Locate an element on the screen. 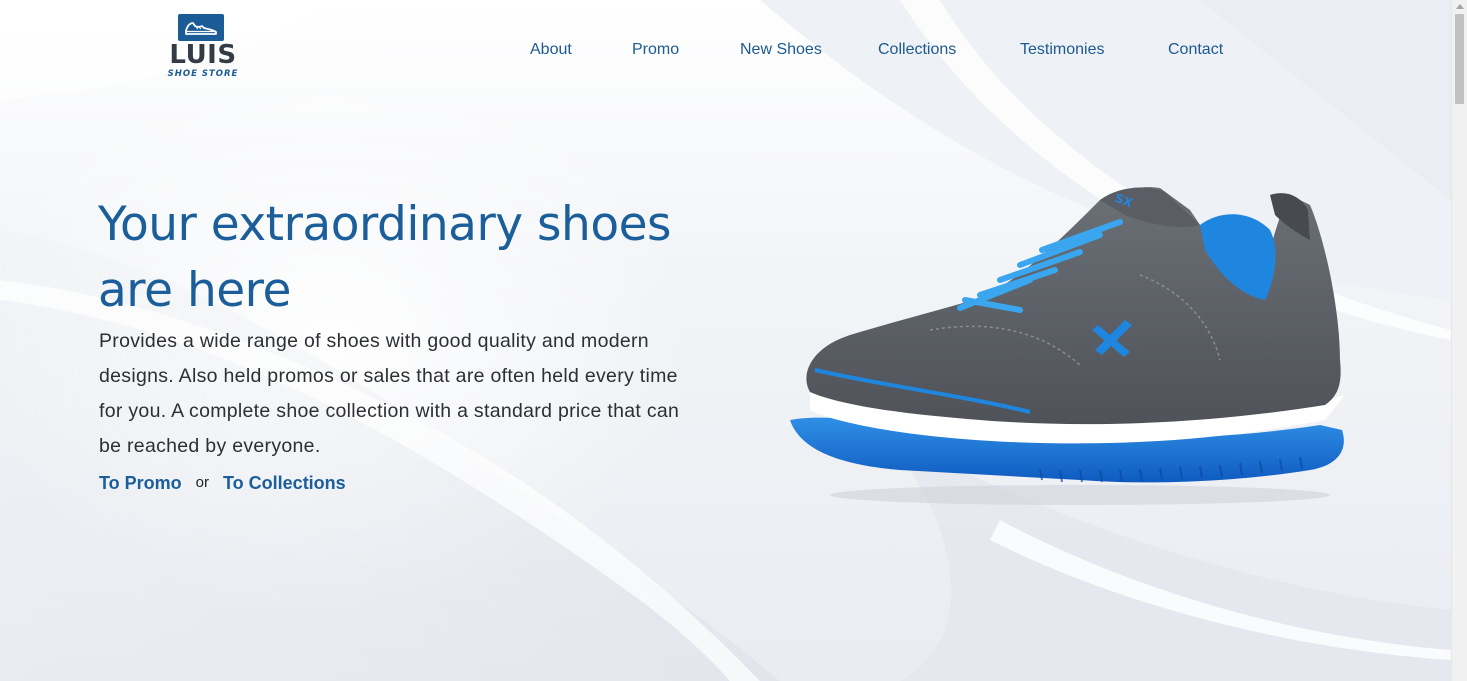  scroll-up-arrow-icon is located at coordinates (1460, 6).